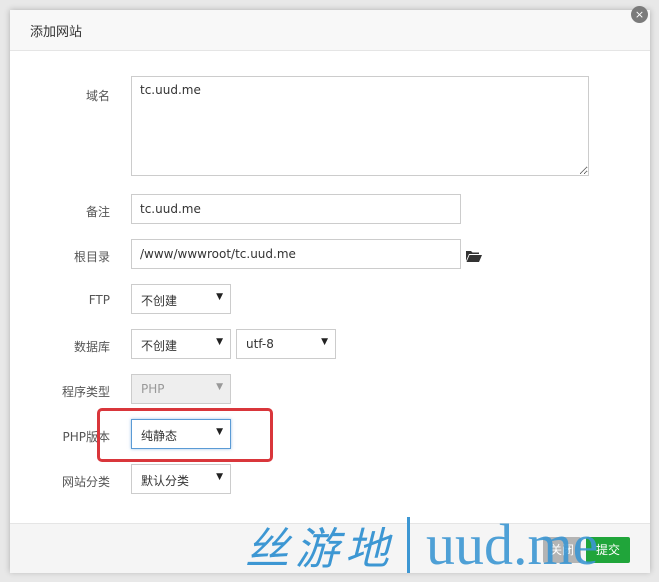 The width and height of the screenshot is (659, 582). Describe the element at coordinates (99, 300) in the screenshot. I see `ftp-label: FTP` at that location.